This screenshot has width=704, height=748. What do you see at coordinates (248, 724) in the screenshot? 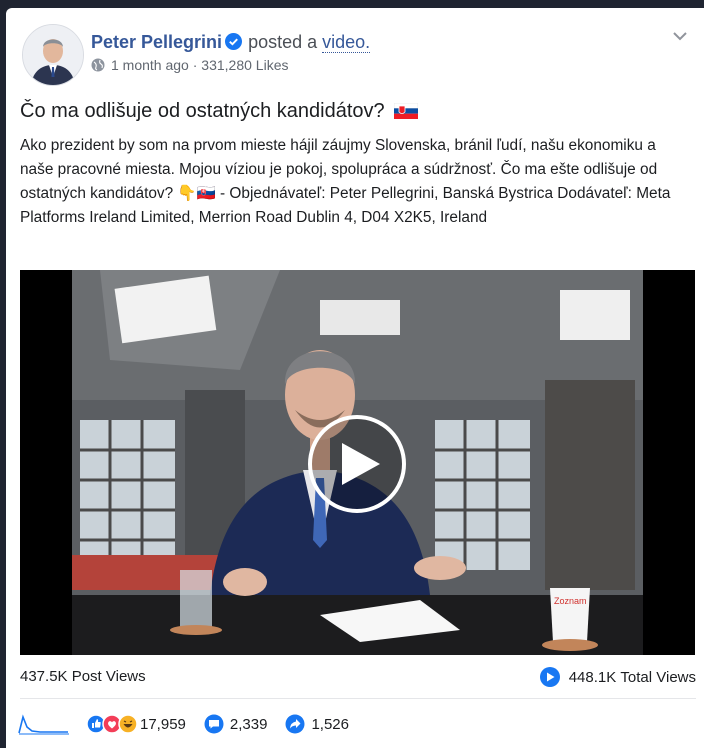
I see `comments-count: 2,339` at bounding box center [248, 724].